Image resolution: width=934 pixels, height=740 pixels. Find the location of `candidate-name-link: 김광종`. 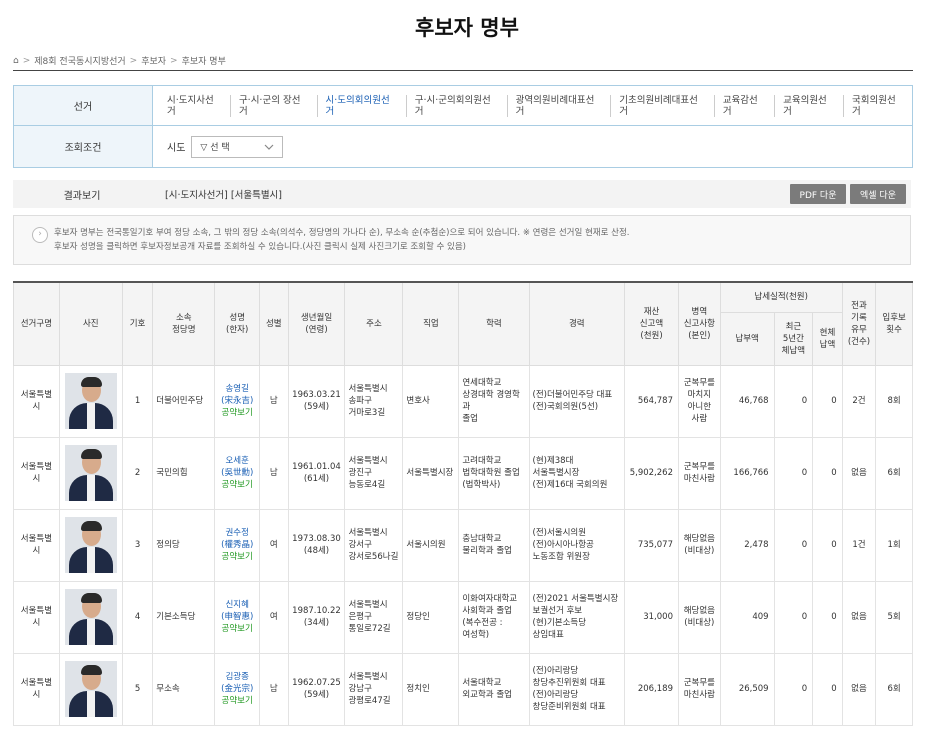

candidate-name-link: 김광종 is located at coordinates (237, 677).